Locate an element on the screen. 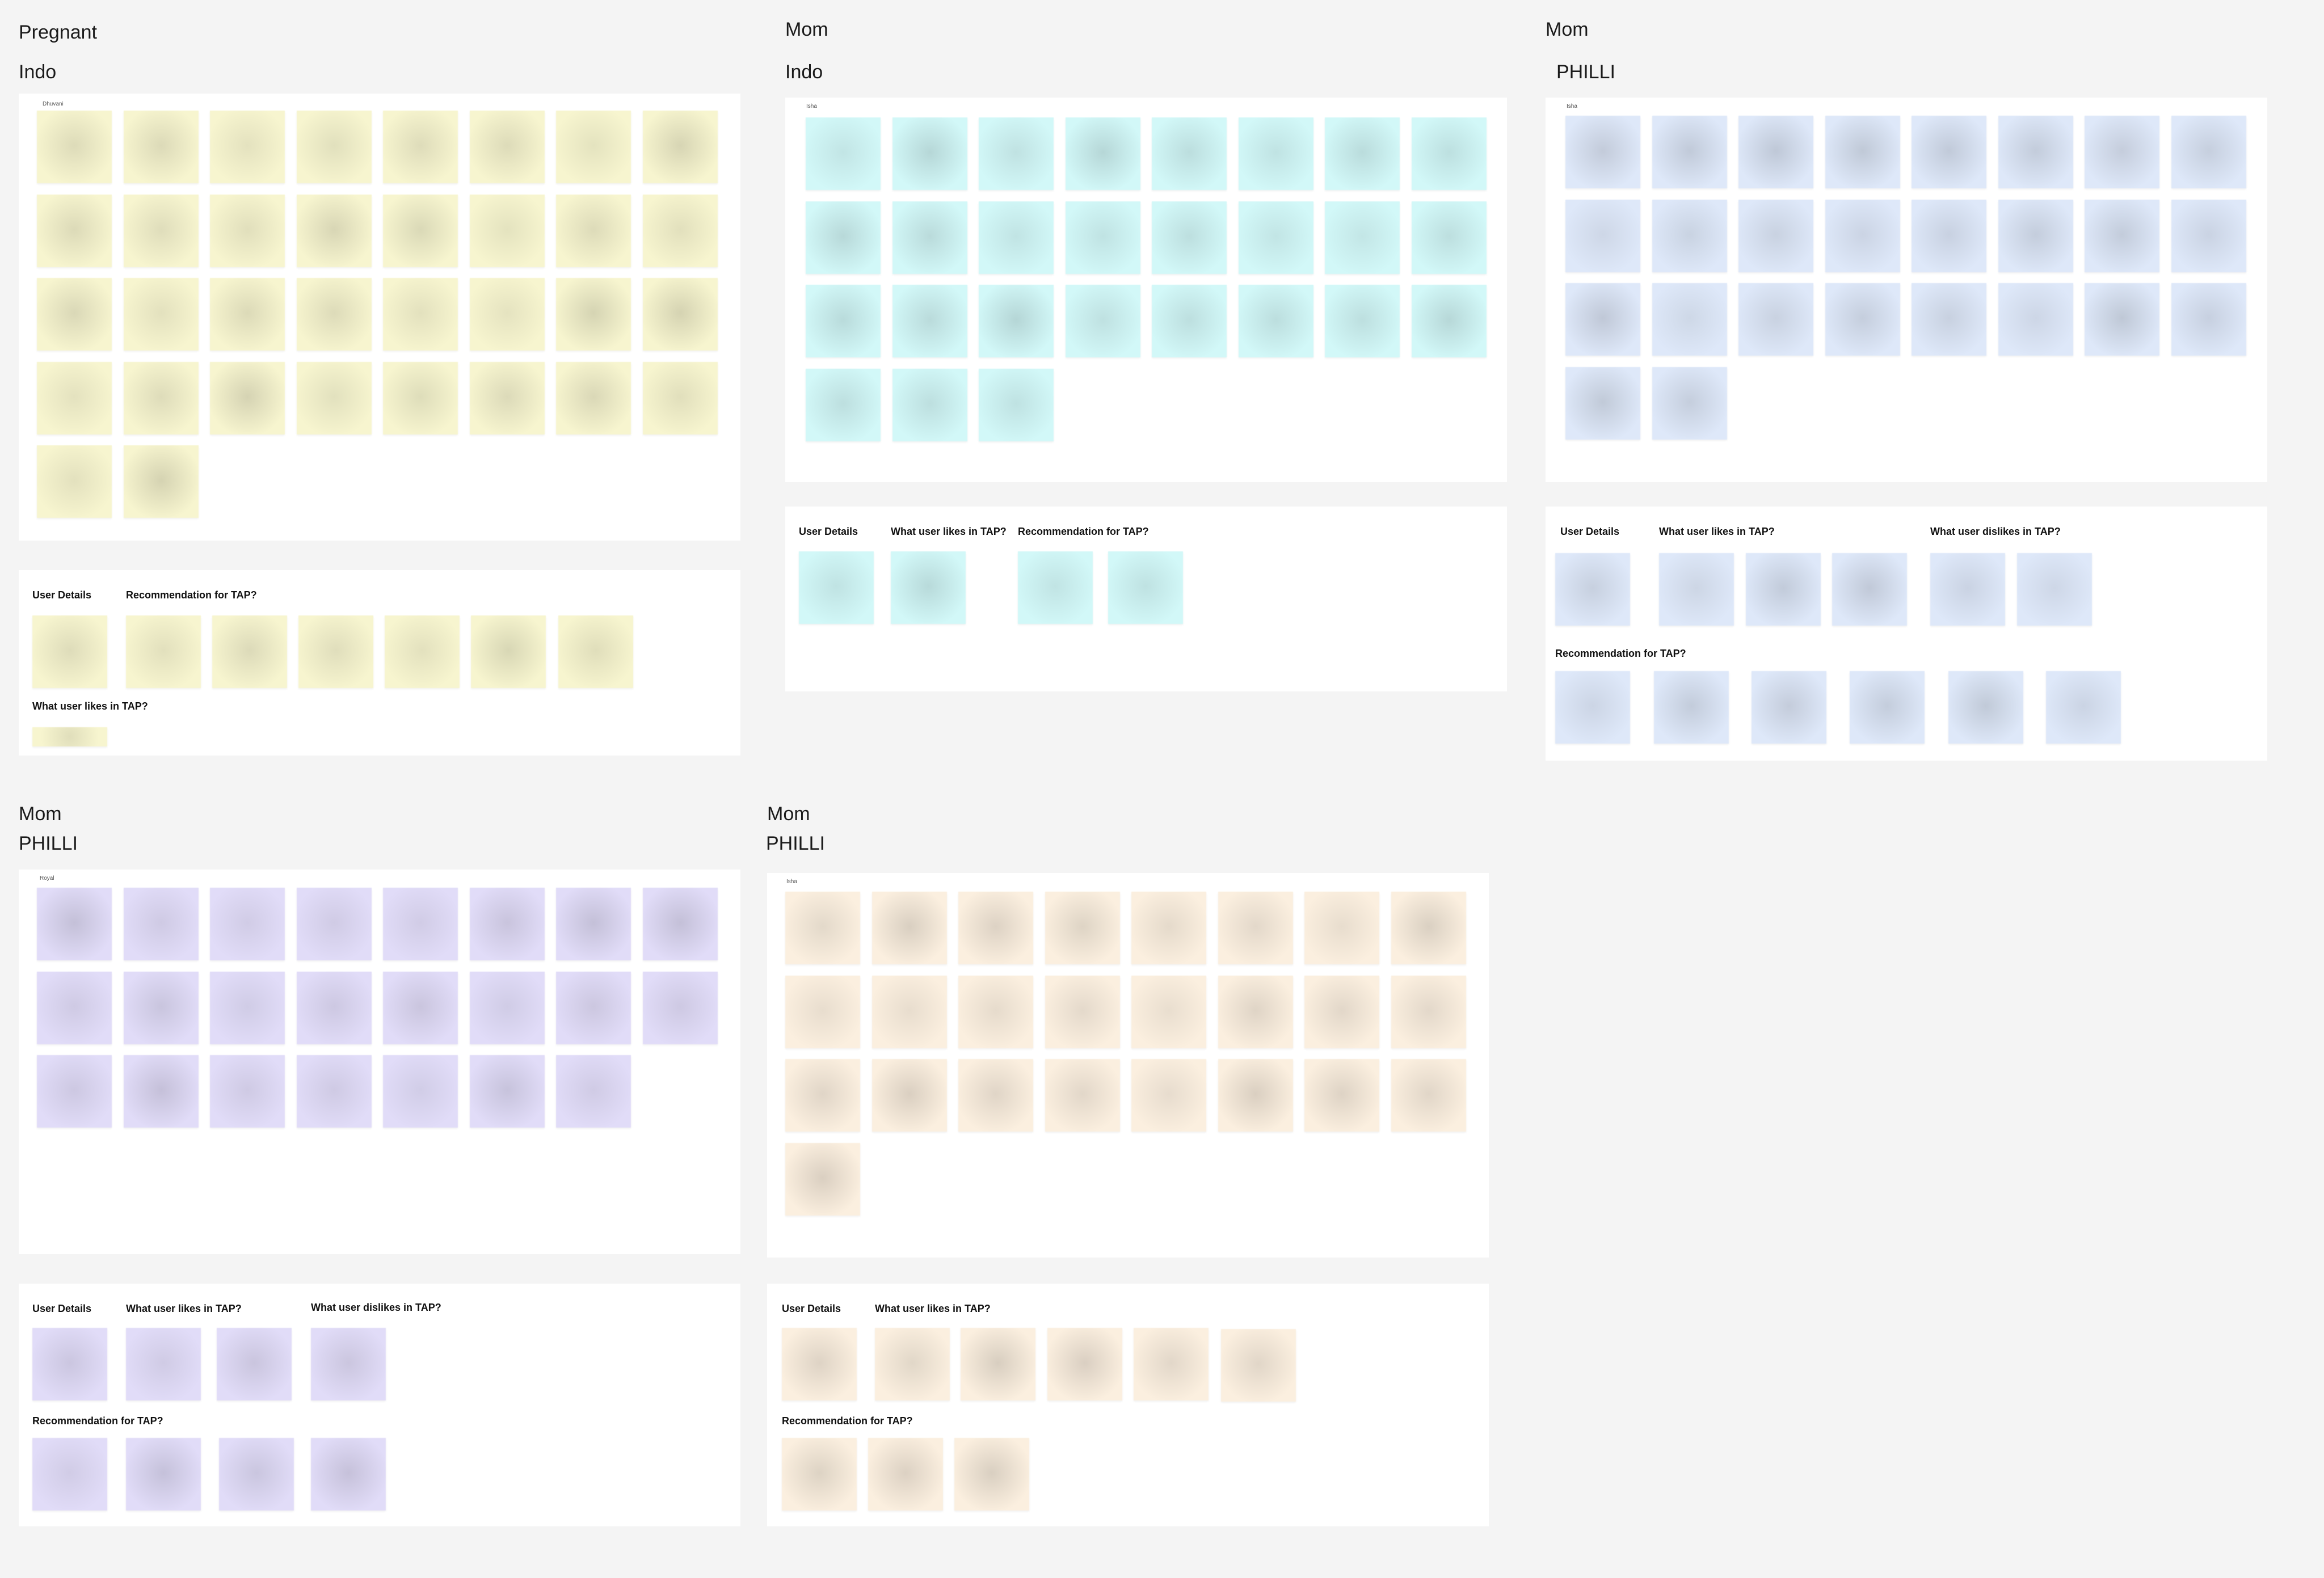  sticky-note-dislikes is located at coordinates (1967, 589).